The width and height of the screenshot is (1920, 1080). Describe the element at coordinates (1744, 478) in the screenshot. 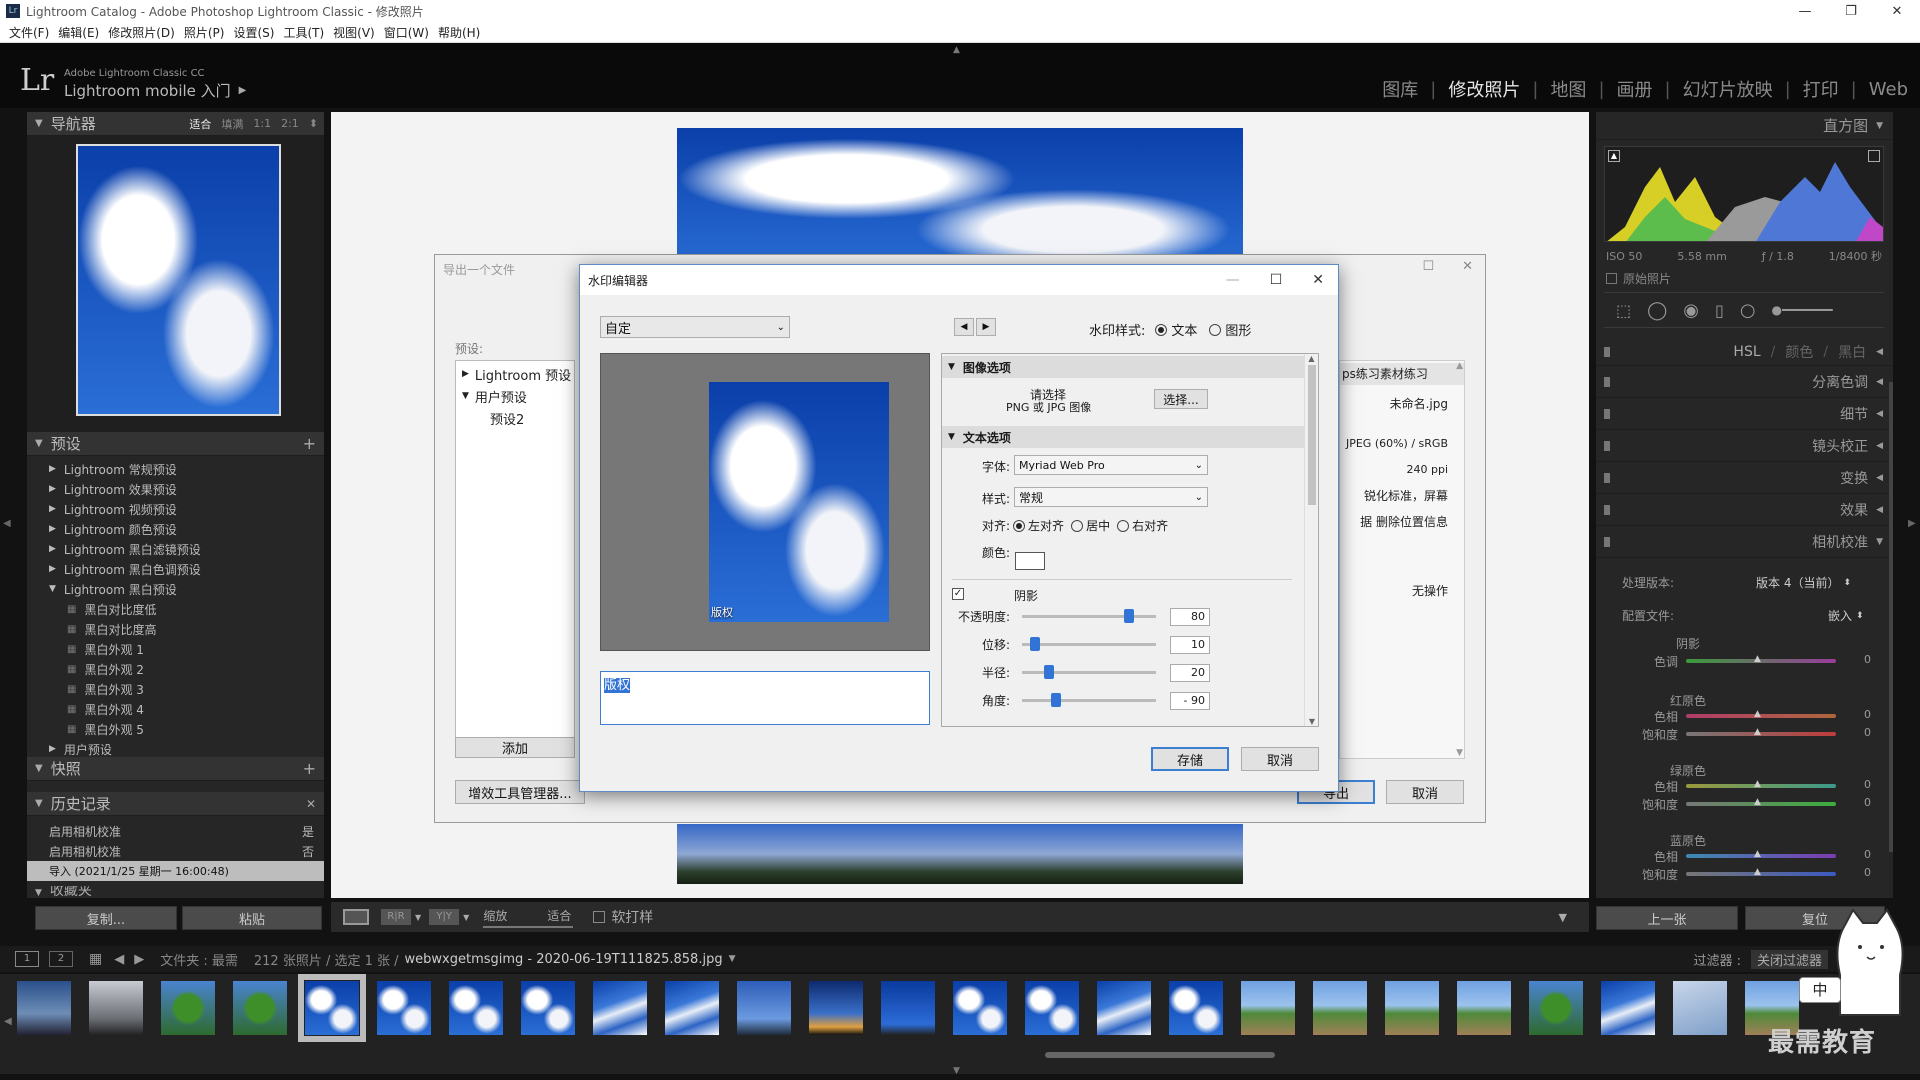

I see `transform-header: 变换 ◀` at that location.